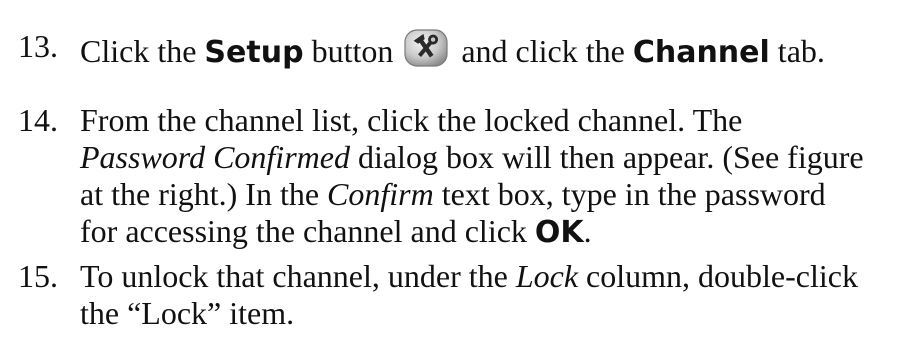 The image size is (923, 338). What do you see at coordinates (559, 232) in the screenshot?
I see `ok-label: OK` at bounding box center [559, 232].